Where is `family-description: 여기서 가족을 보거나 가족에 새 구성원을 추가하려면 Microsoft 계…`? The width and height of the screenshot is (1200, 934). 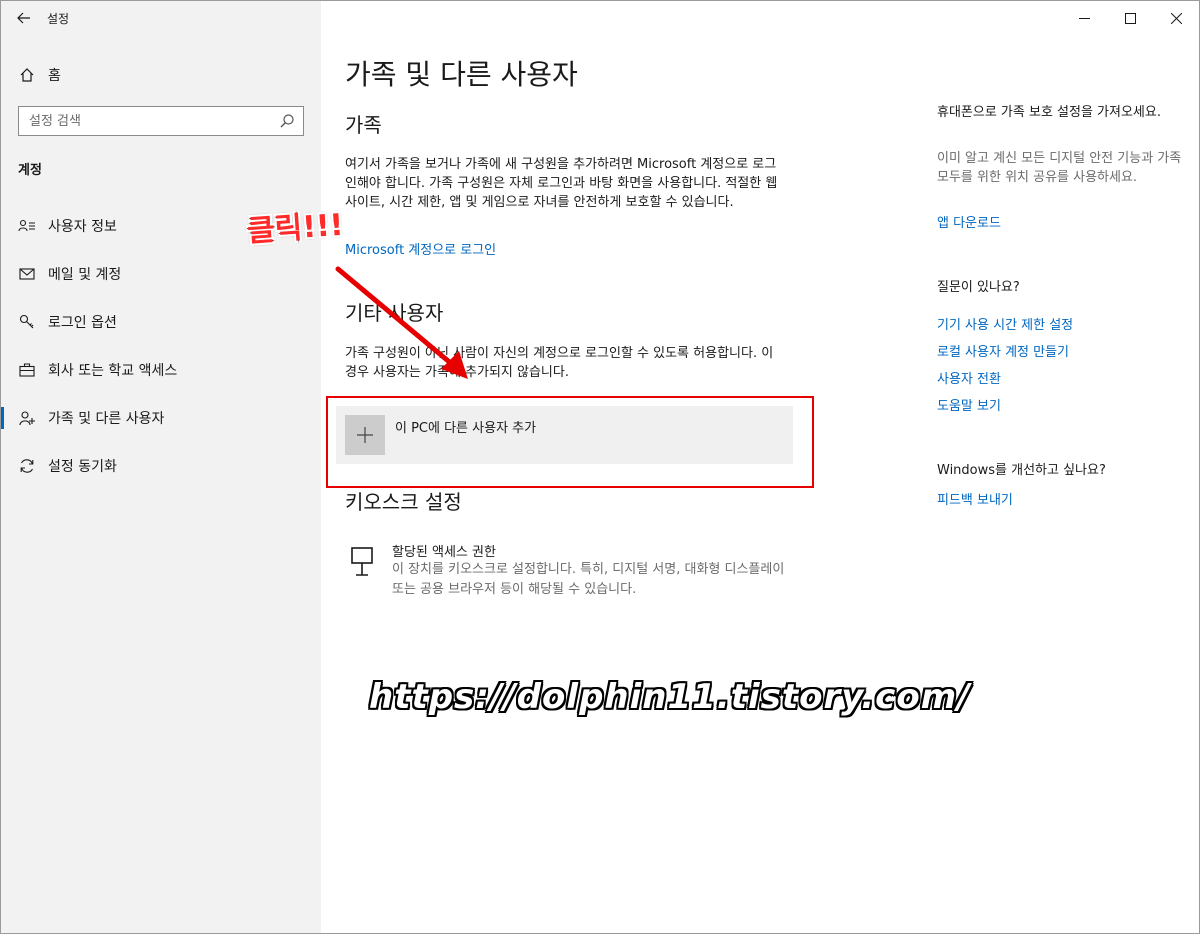 family-description: 여기서 가족을 보거나 가족에 새 구성원을 추가하려면 Microsoft 계… is located at coordinates (561, 183).